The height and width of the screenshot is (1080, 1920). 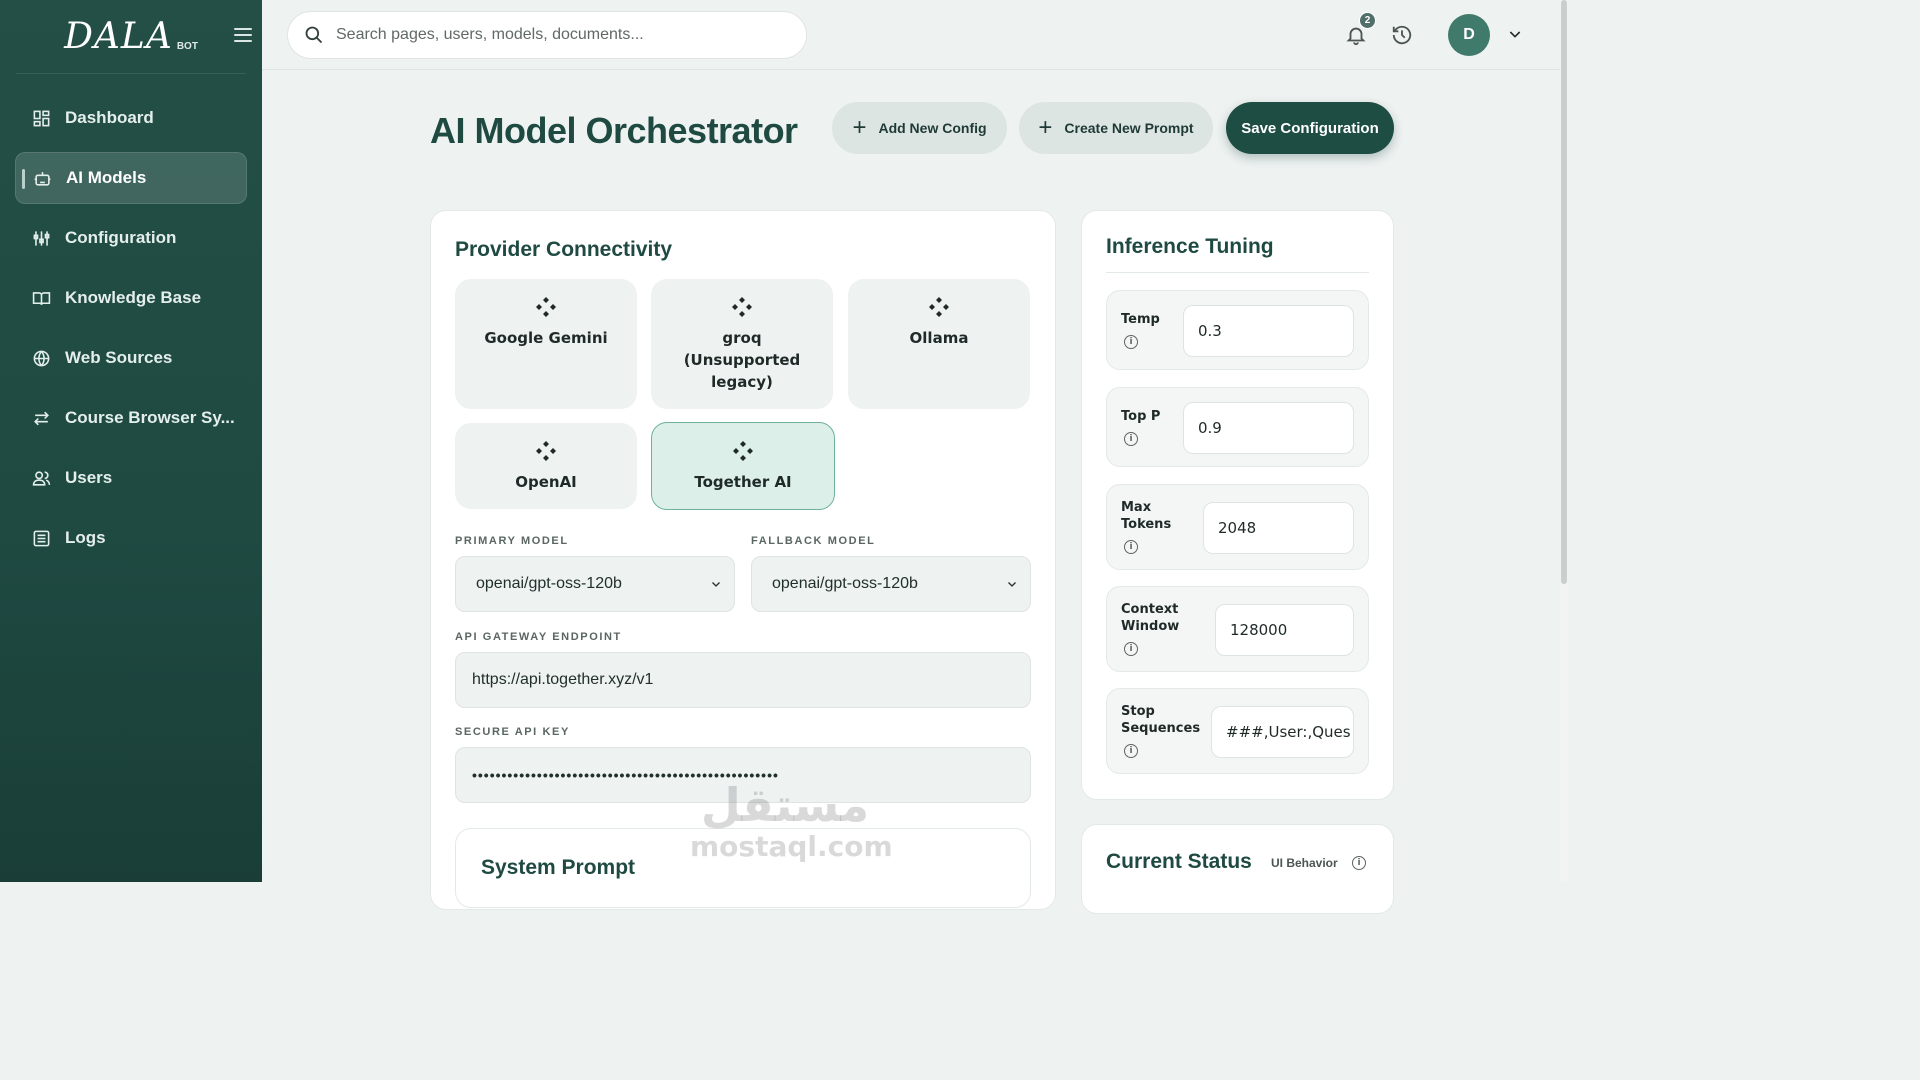 What do you see at coordinates (1146, 516) in the screenshot?
I see `tuning-label: Max Tokens` at bounding box center [1146, 516].